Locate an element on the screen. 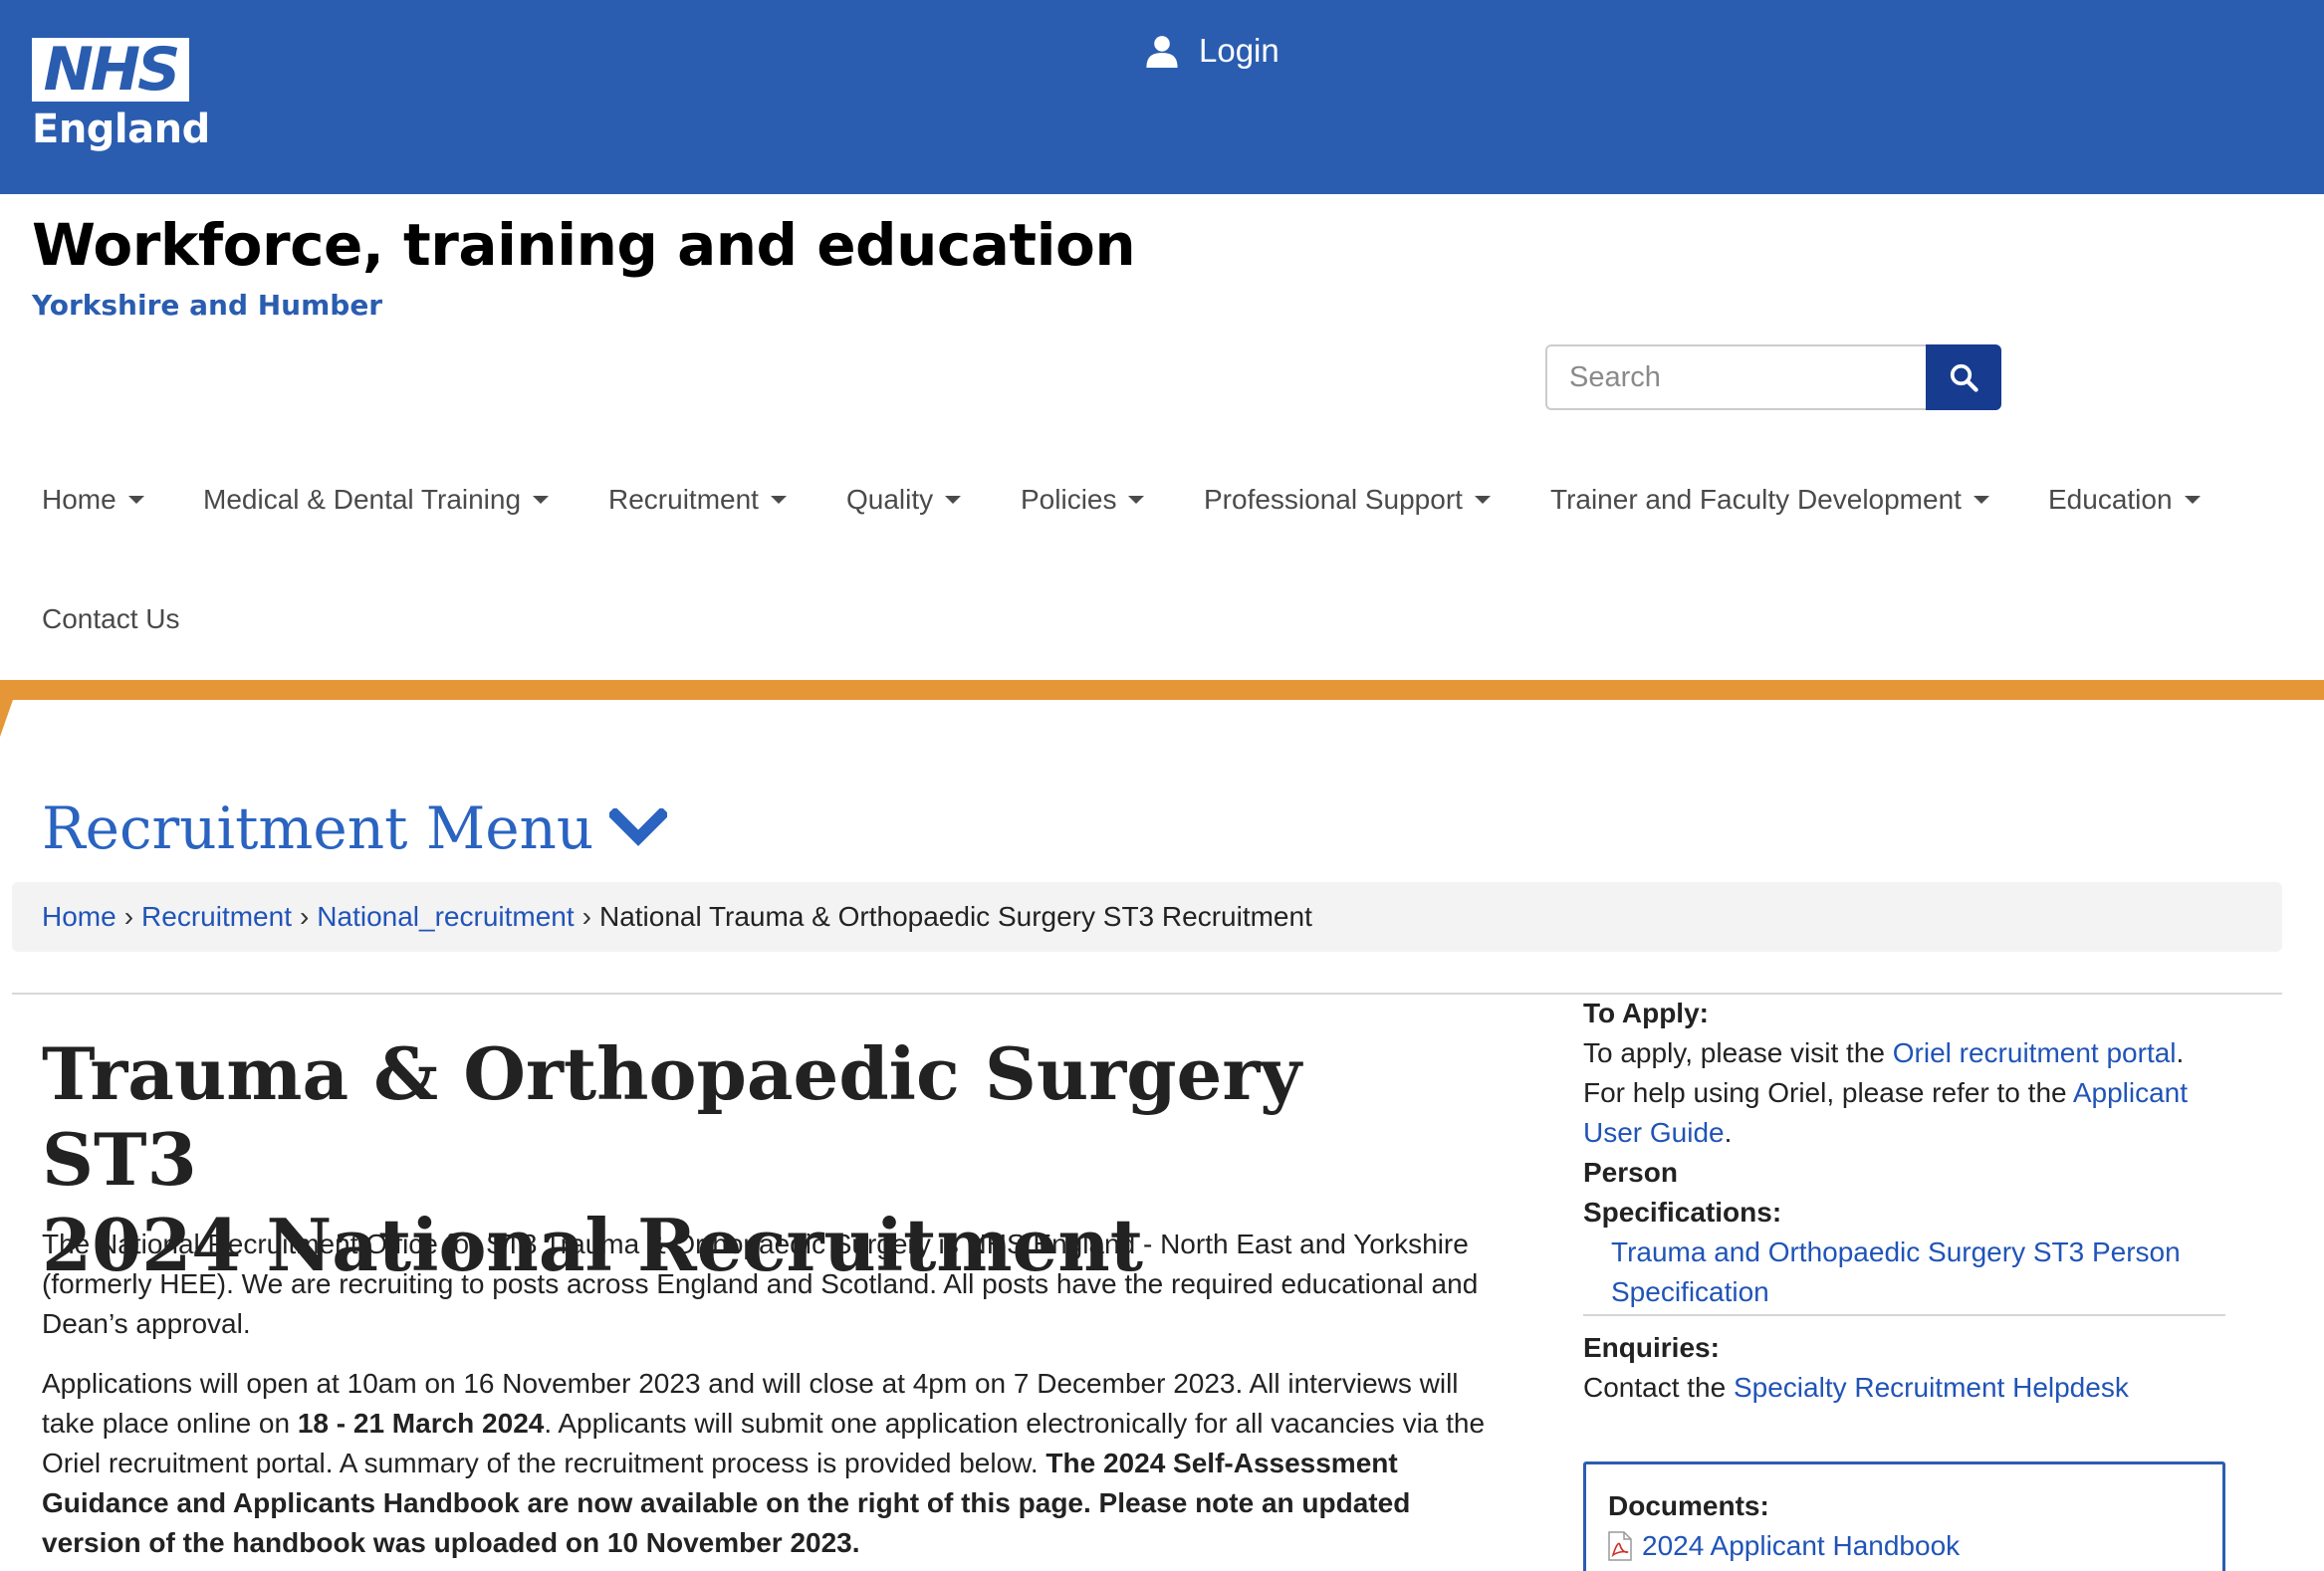 Image resolution: width=2324 pixels, height=1571 pixels. nav-item-label: Home is located at coordinates (79, 500).